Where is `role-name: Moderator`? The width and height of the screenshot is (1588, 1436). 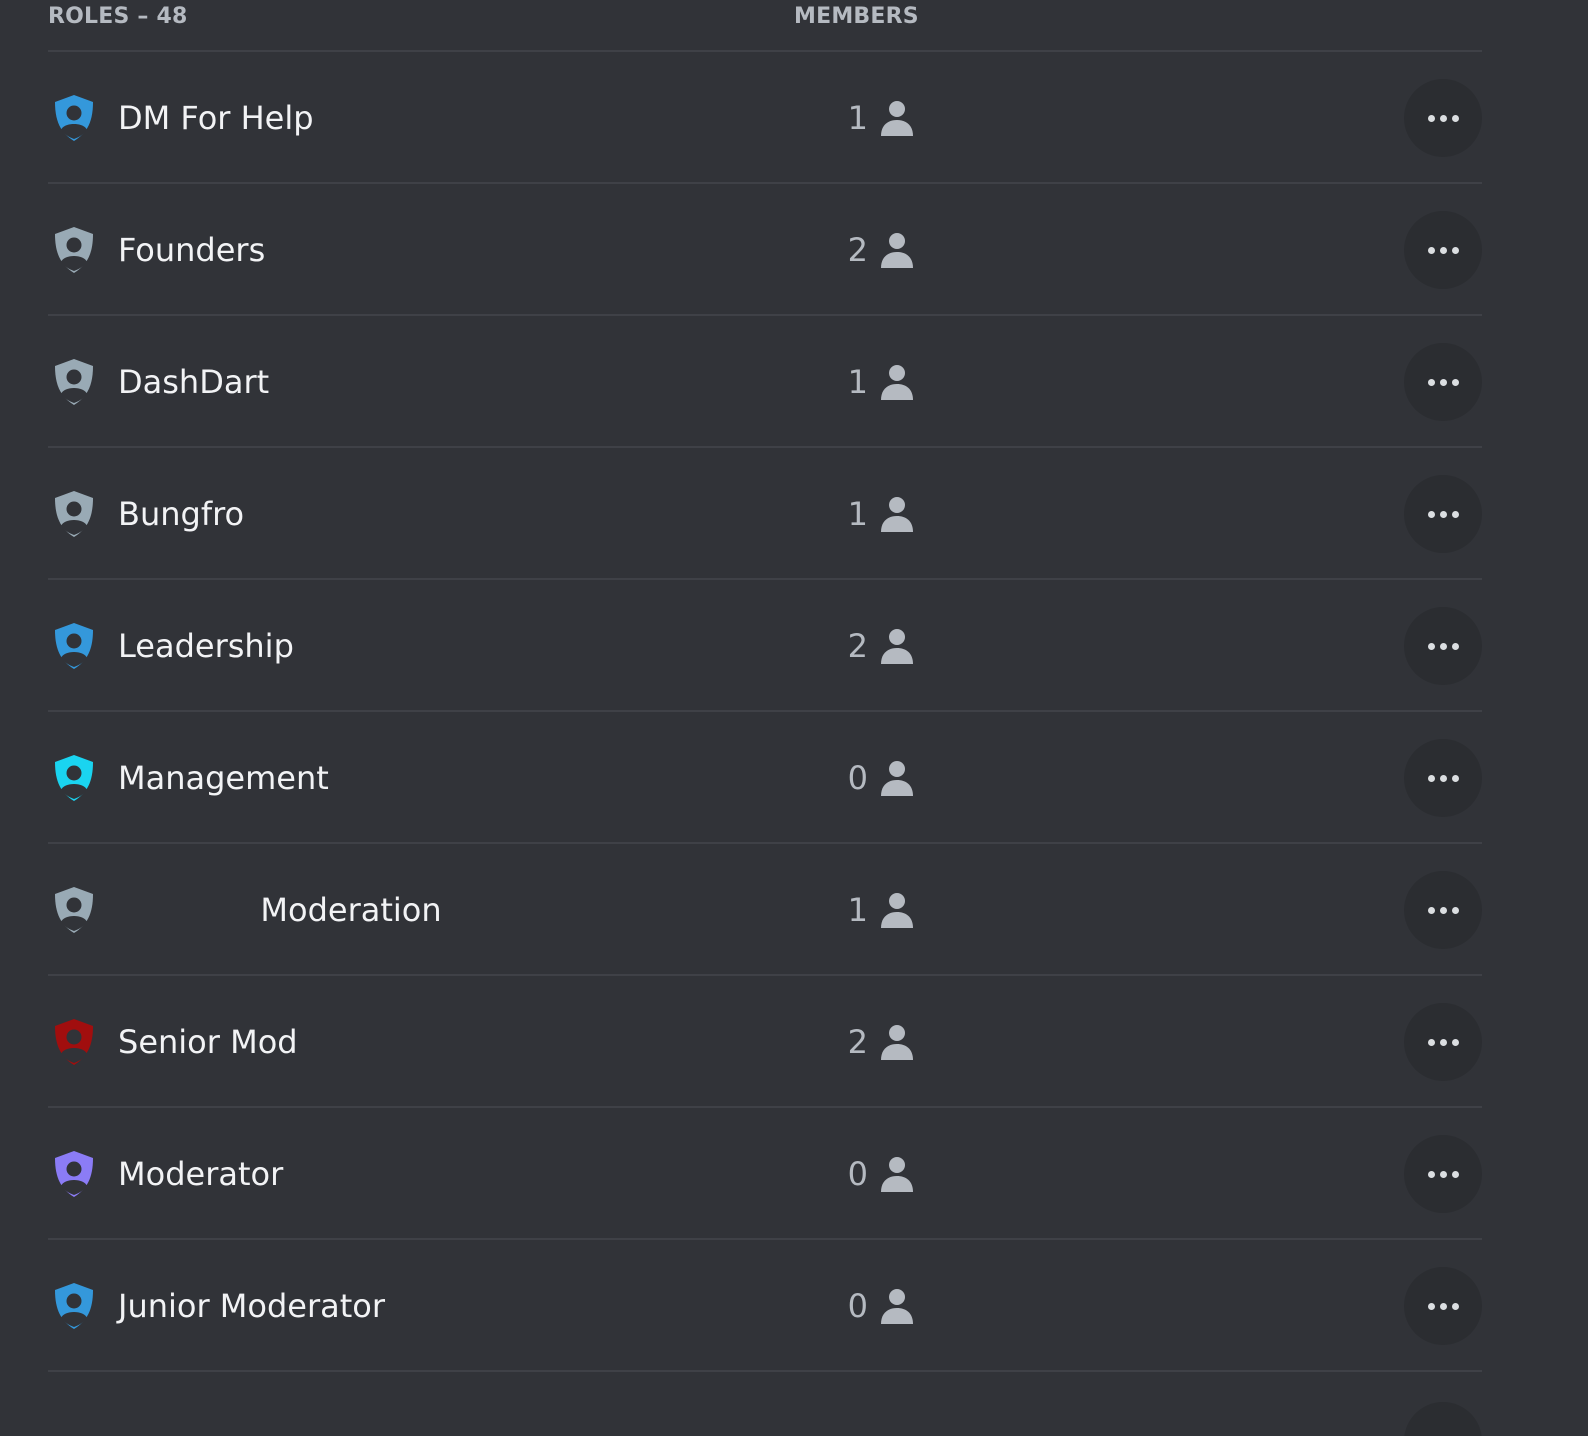 role-name: Moderator is located at coordinates (201, 1174).